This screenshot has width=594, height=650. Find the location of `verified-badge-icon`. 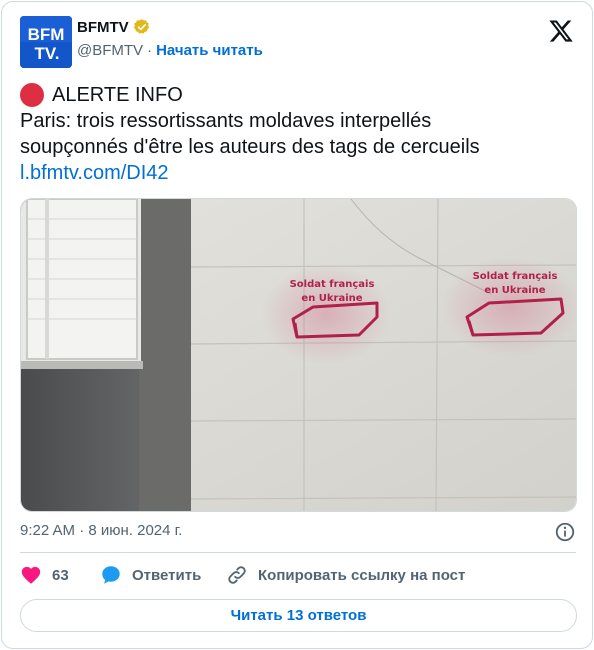

verified-badge-icon is located at coordinates (141, 26).